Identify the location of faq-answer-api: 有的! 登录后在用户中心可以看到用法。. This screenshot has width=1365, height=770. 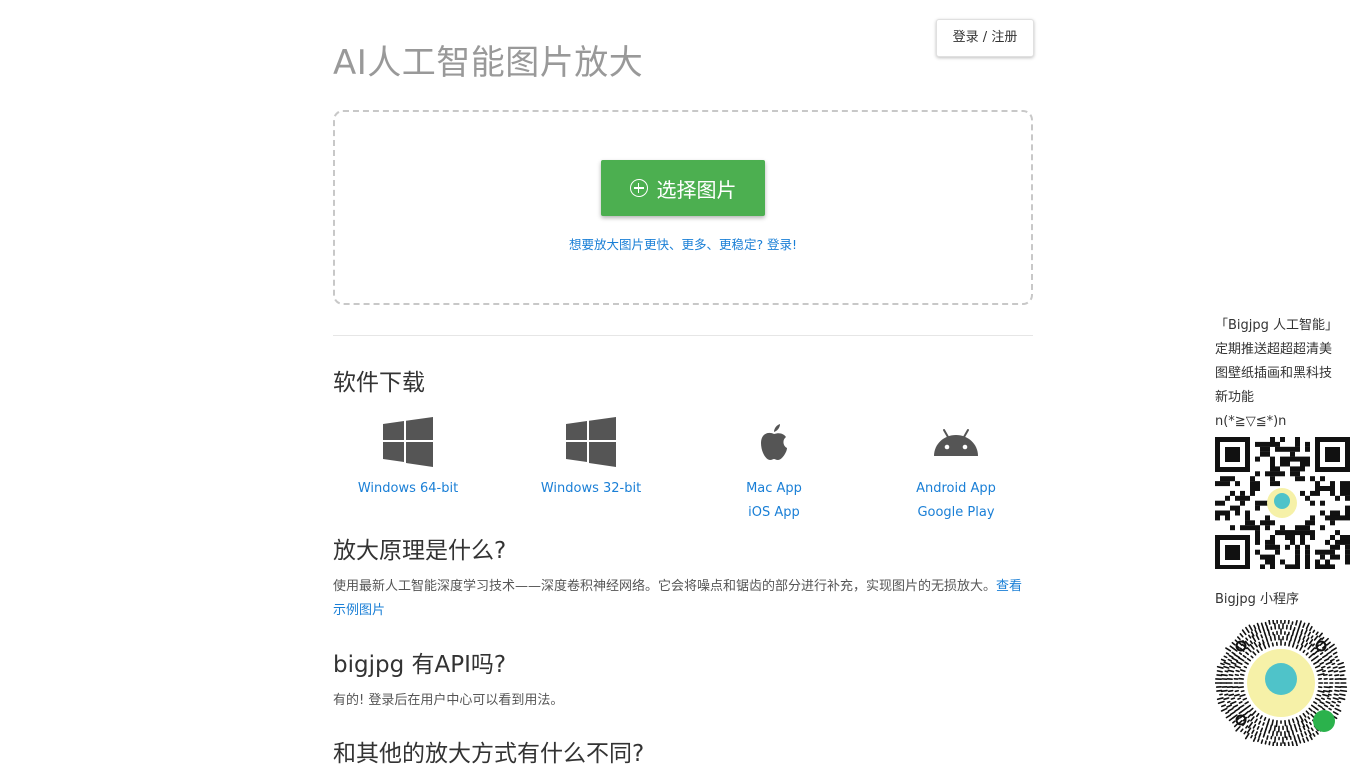
(683, 701).